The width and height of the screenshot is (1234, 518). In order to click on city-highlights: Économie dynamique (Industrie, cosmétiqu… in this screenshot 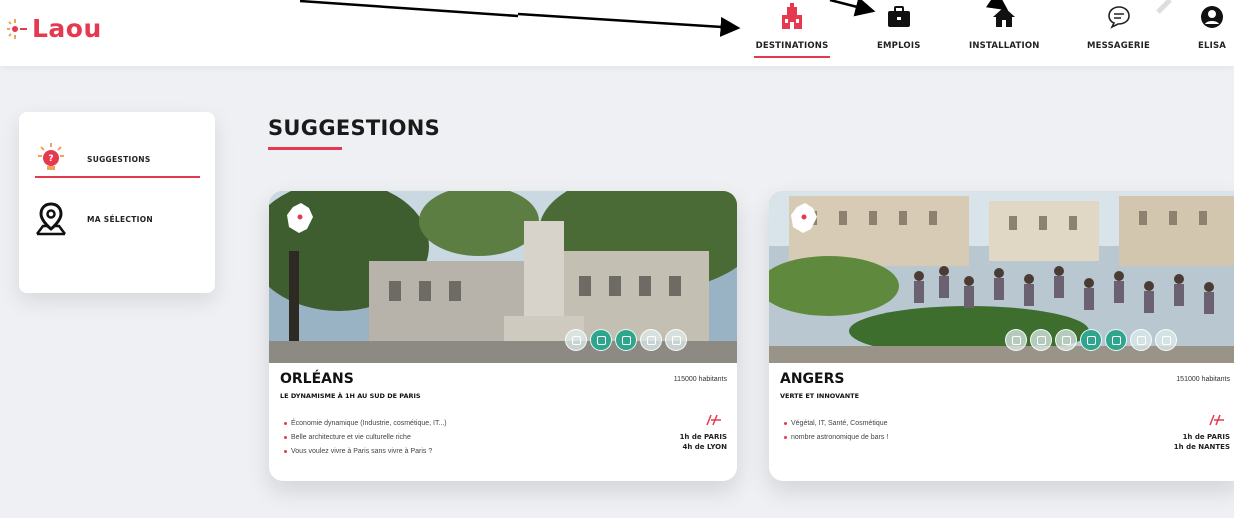, I will do `click(365, 438)`.